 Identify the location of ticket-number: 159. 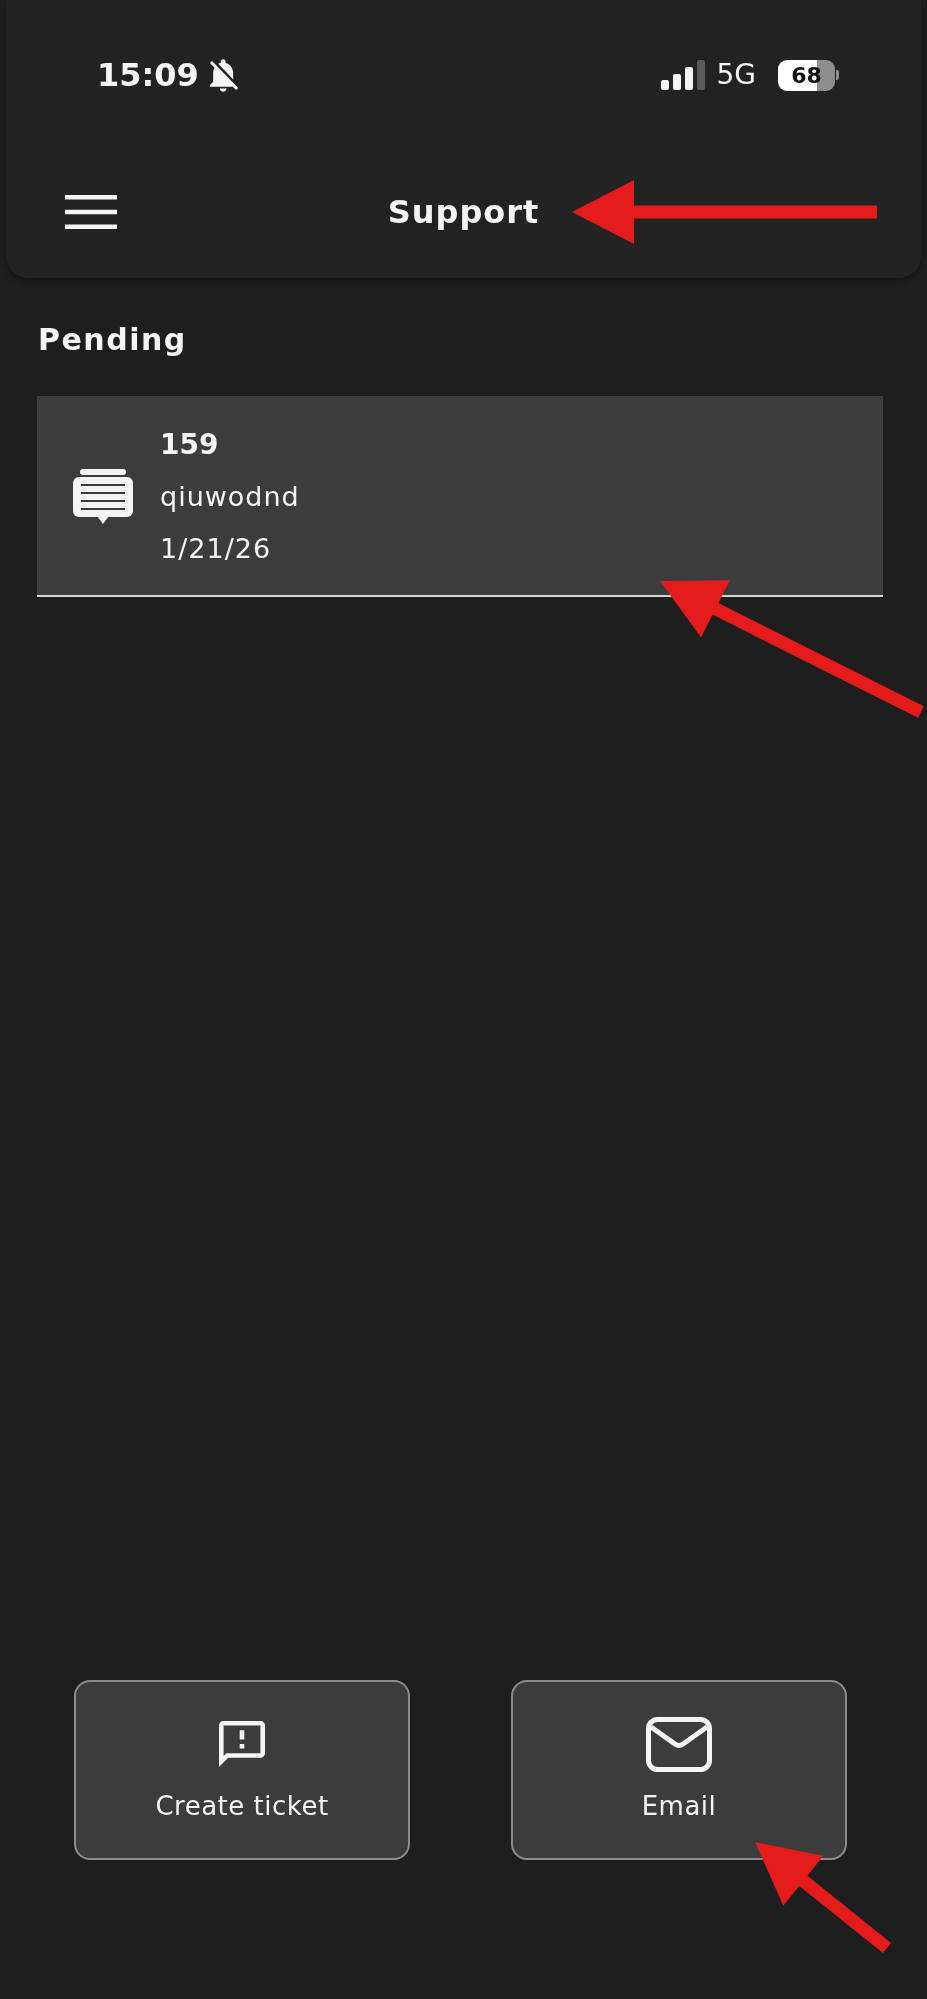
(189, 445).